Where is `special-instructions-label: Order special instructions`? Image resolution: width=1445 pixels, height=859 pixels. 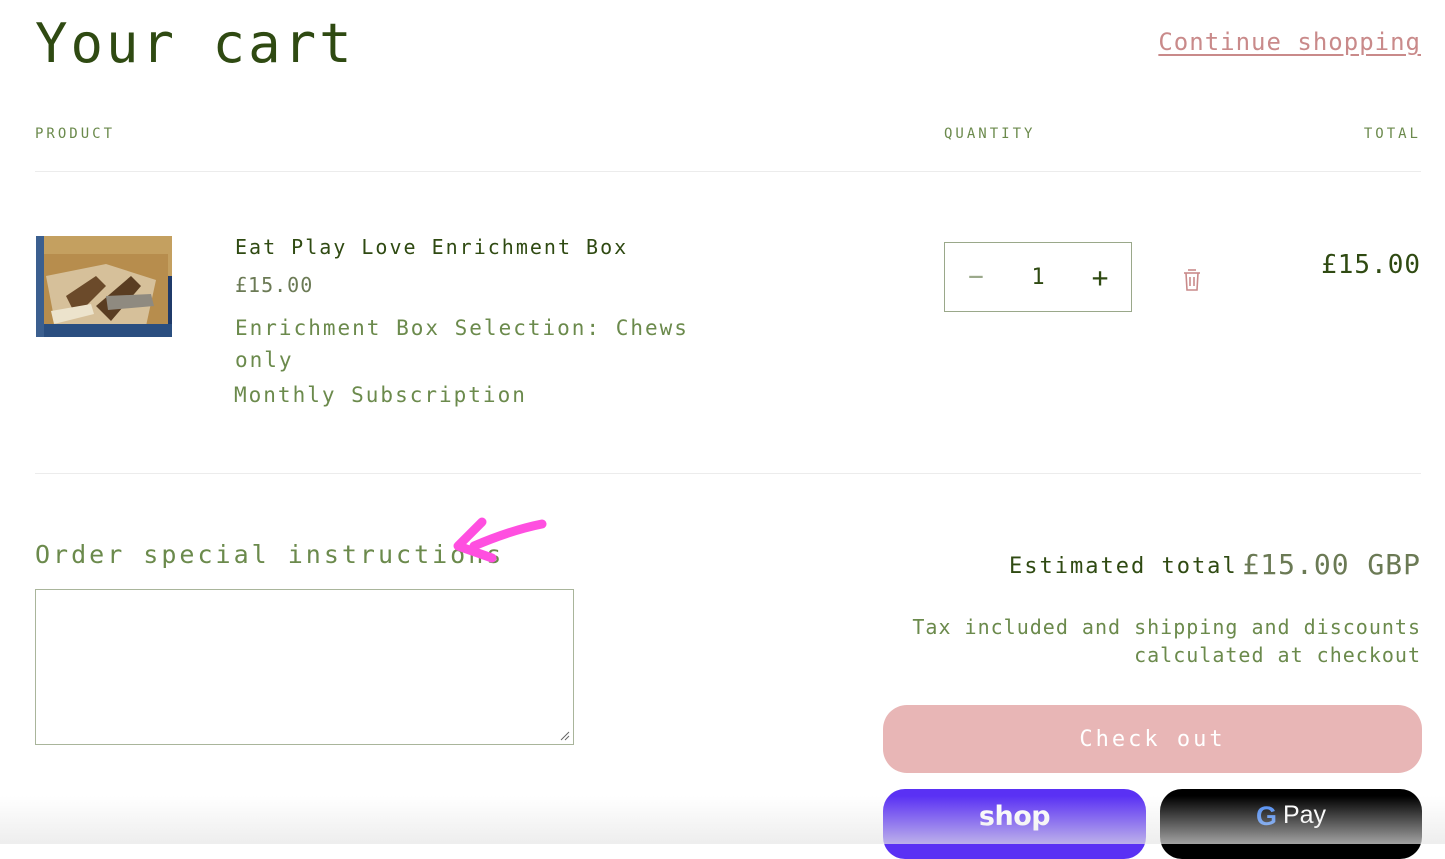
special-instructions-label: Order special instructions is located at coordinates (270, 554).